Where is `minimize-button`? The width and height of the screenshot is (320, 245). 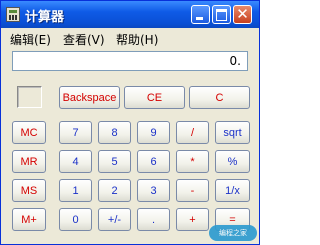 minimize-button is located at coordinates (200, 14).